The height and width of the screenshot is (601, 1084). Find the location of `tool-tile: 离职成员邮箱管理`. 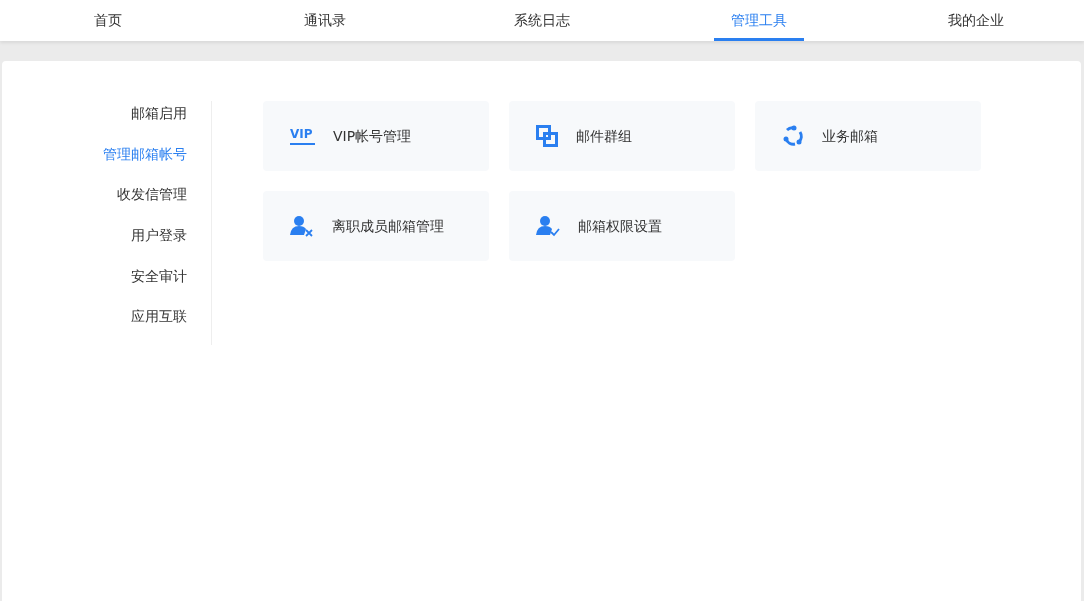

tool-tile: 离职成员邮箱管理 is located at coordinates (376, 226).